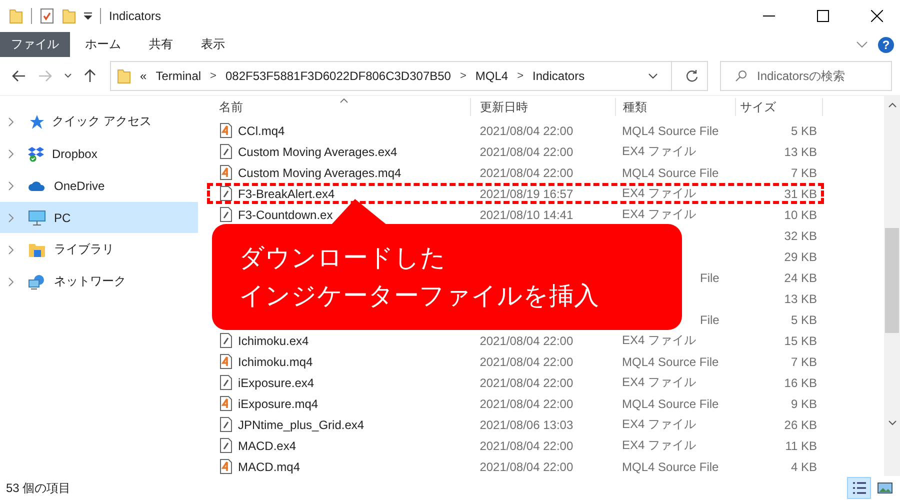 The height and width of the screenshot is (500, 900). I want to click on help-button: ?, so click(886, 44).